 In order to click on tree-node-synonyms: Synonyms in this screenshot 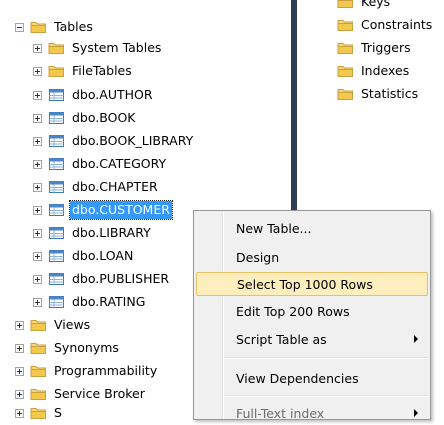, I will do `click(68, 348)`.